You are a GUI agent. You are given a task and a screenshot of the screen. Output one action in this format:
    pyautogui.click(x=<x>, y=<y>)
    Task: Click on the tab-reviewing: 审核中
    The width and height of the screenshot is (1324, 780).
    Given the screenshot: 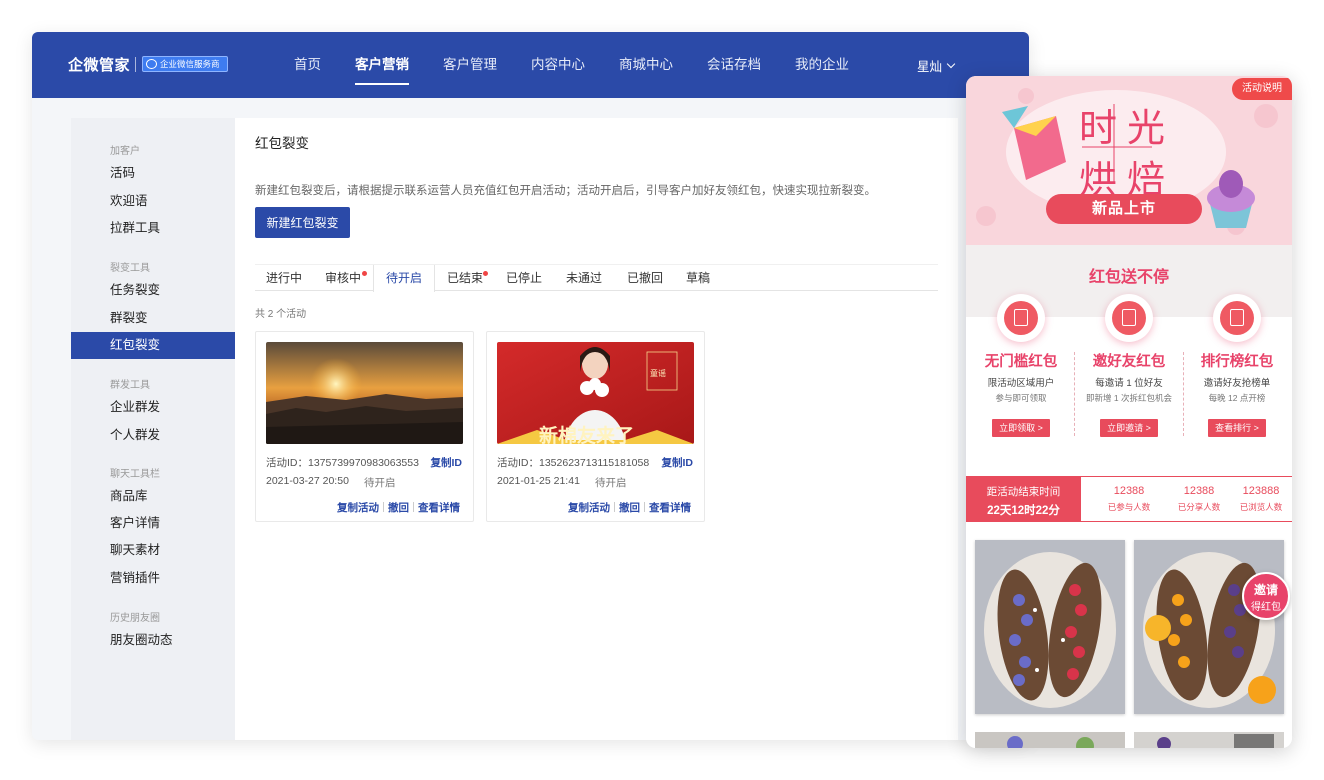 What is the action you would take?
    pyautogui.click(x=343, y=278)
    